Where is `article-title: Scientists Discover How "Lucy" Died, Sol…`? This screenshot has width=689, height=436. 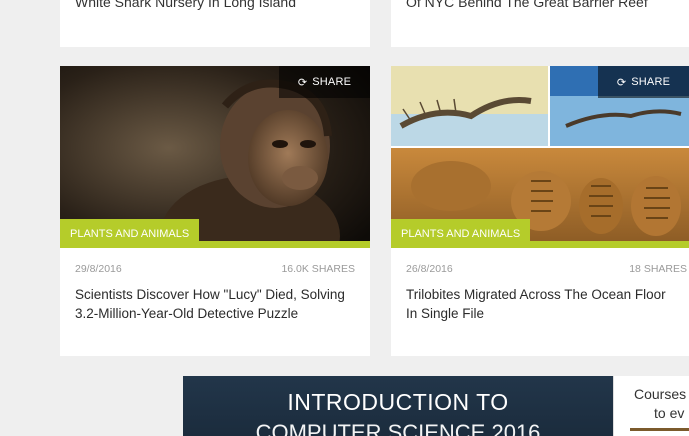 article-title: Scientists Discover How "Lucy" Died, Sol… is located at coordinates (216, 304).